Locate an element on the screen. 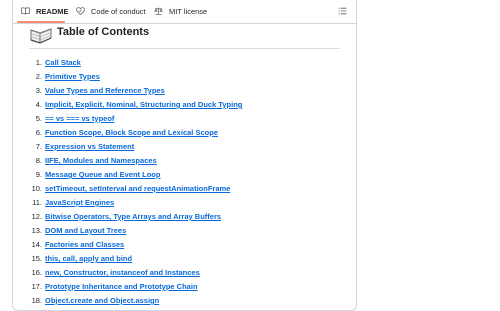 This screenshot has width=500, height=311. list-item-number: 4. is located at coordinates (38, 104).